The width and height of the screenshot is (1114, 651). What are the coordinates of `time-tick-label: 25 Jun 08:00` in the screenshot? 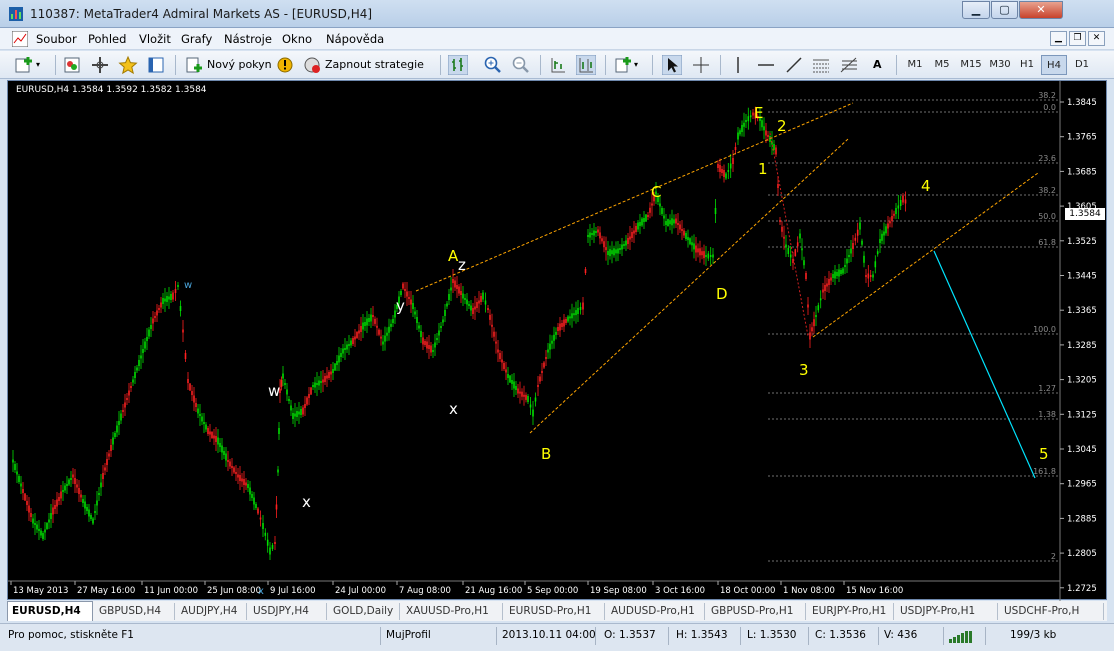 It's located at (234, 591).